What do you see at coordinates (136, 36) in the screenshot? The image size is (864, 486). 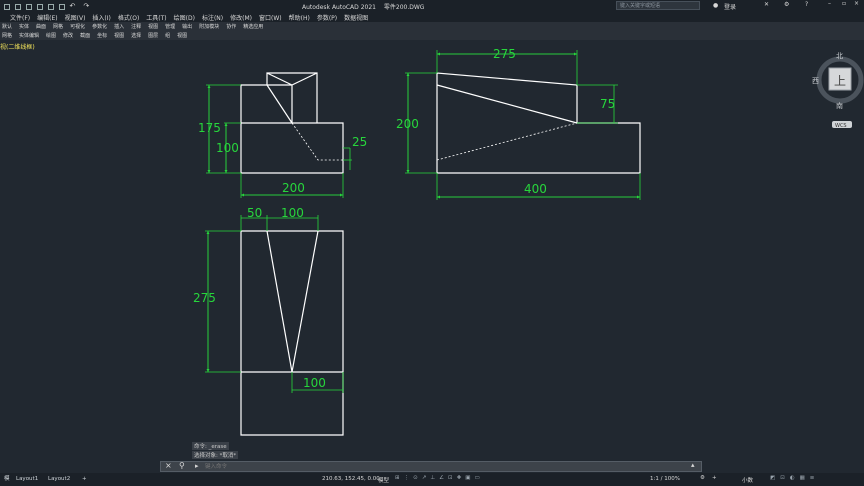 I see `panel-item-7: 选择` at bounding box center [136, 36].